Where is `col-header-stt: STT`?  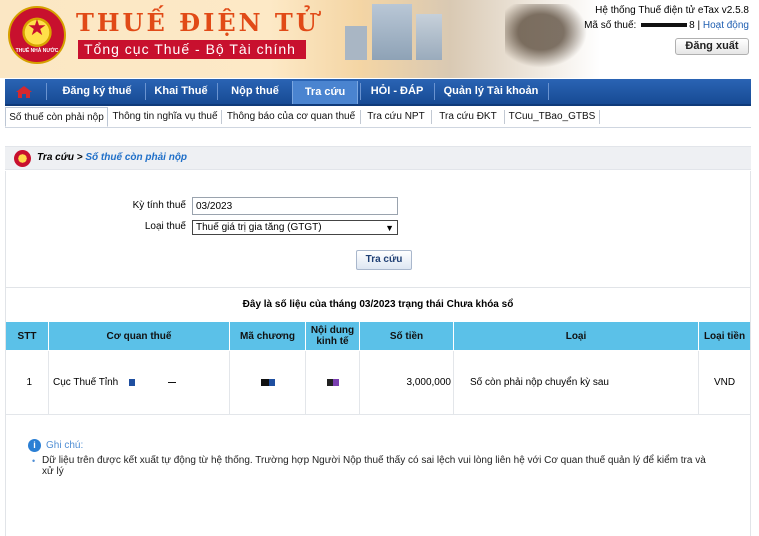
col-header-stt: STT is located at coordinates (27, 336).